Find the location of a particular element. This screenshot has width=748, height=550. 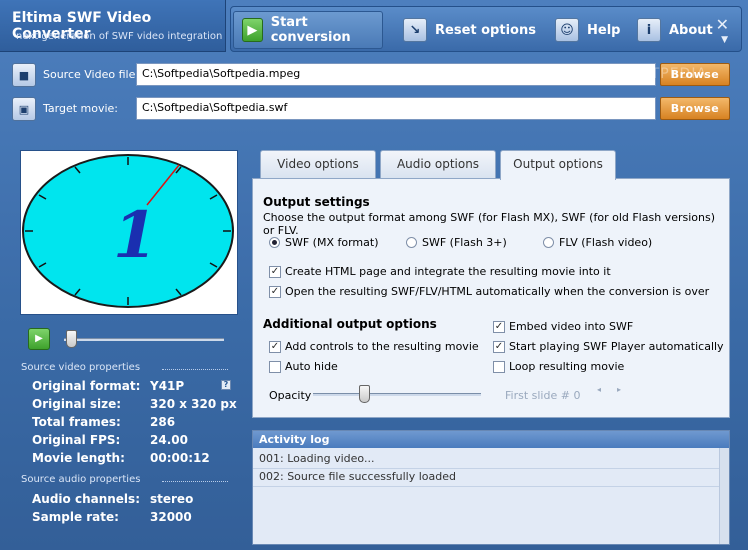

output-settings-heading: Output settings is located at coordinates (316, 202).